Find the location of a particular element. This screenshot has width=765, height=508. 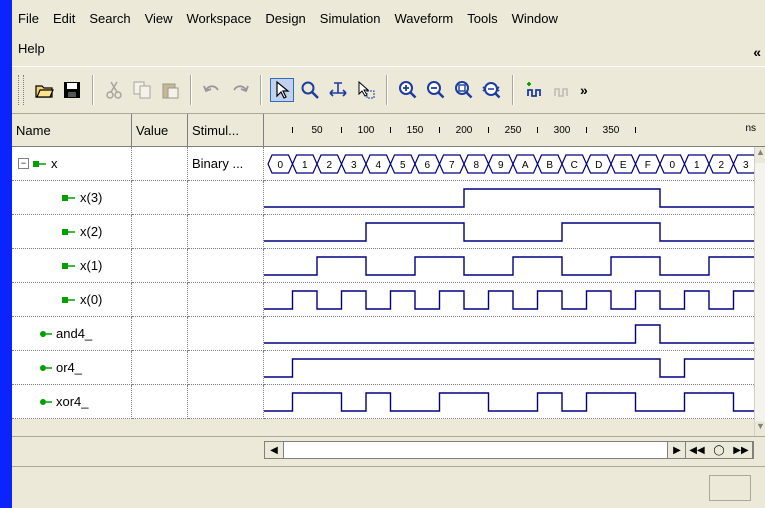

signal-name-cell: and4_ is located at coordinates (72, 334).